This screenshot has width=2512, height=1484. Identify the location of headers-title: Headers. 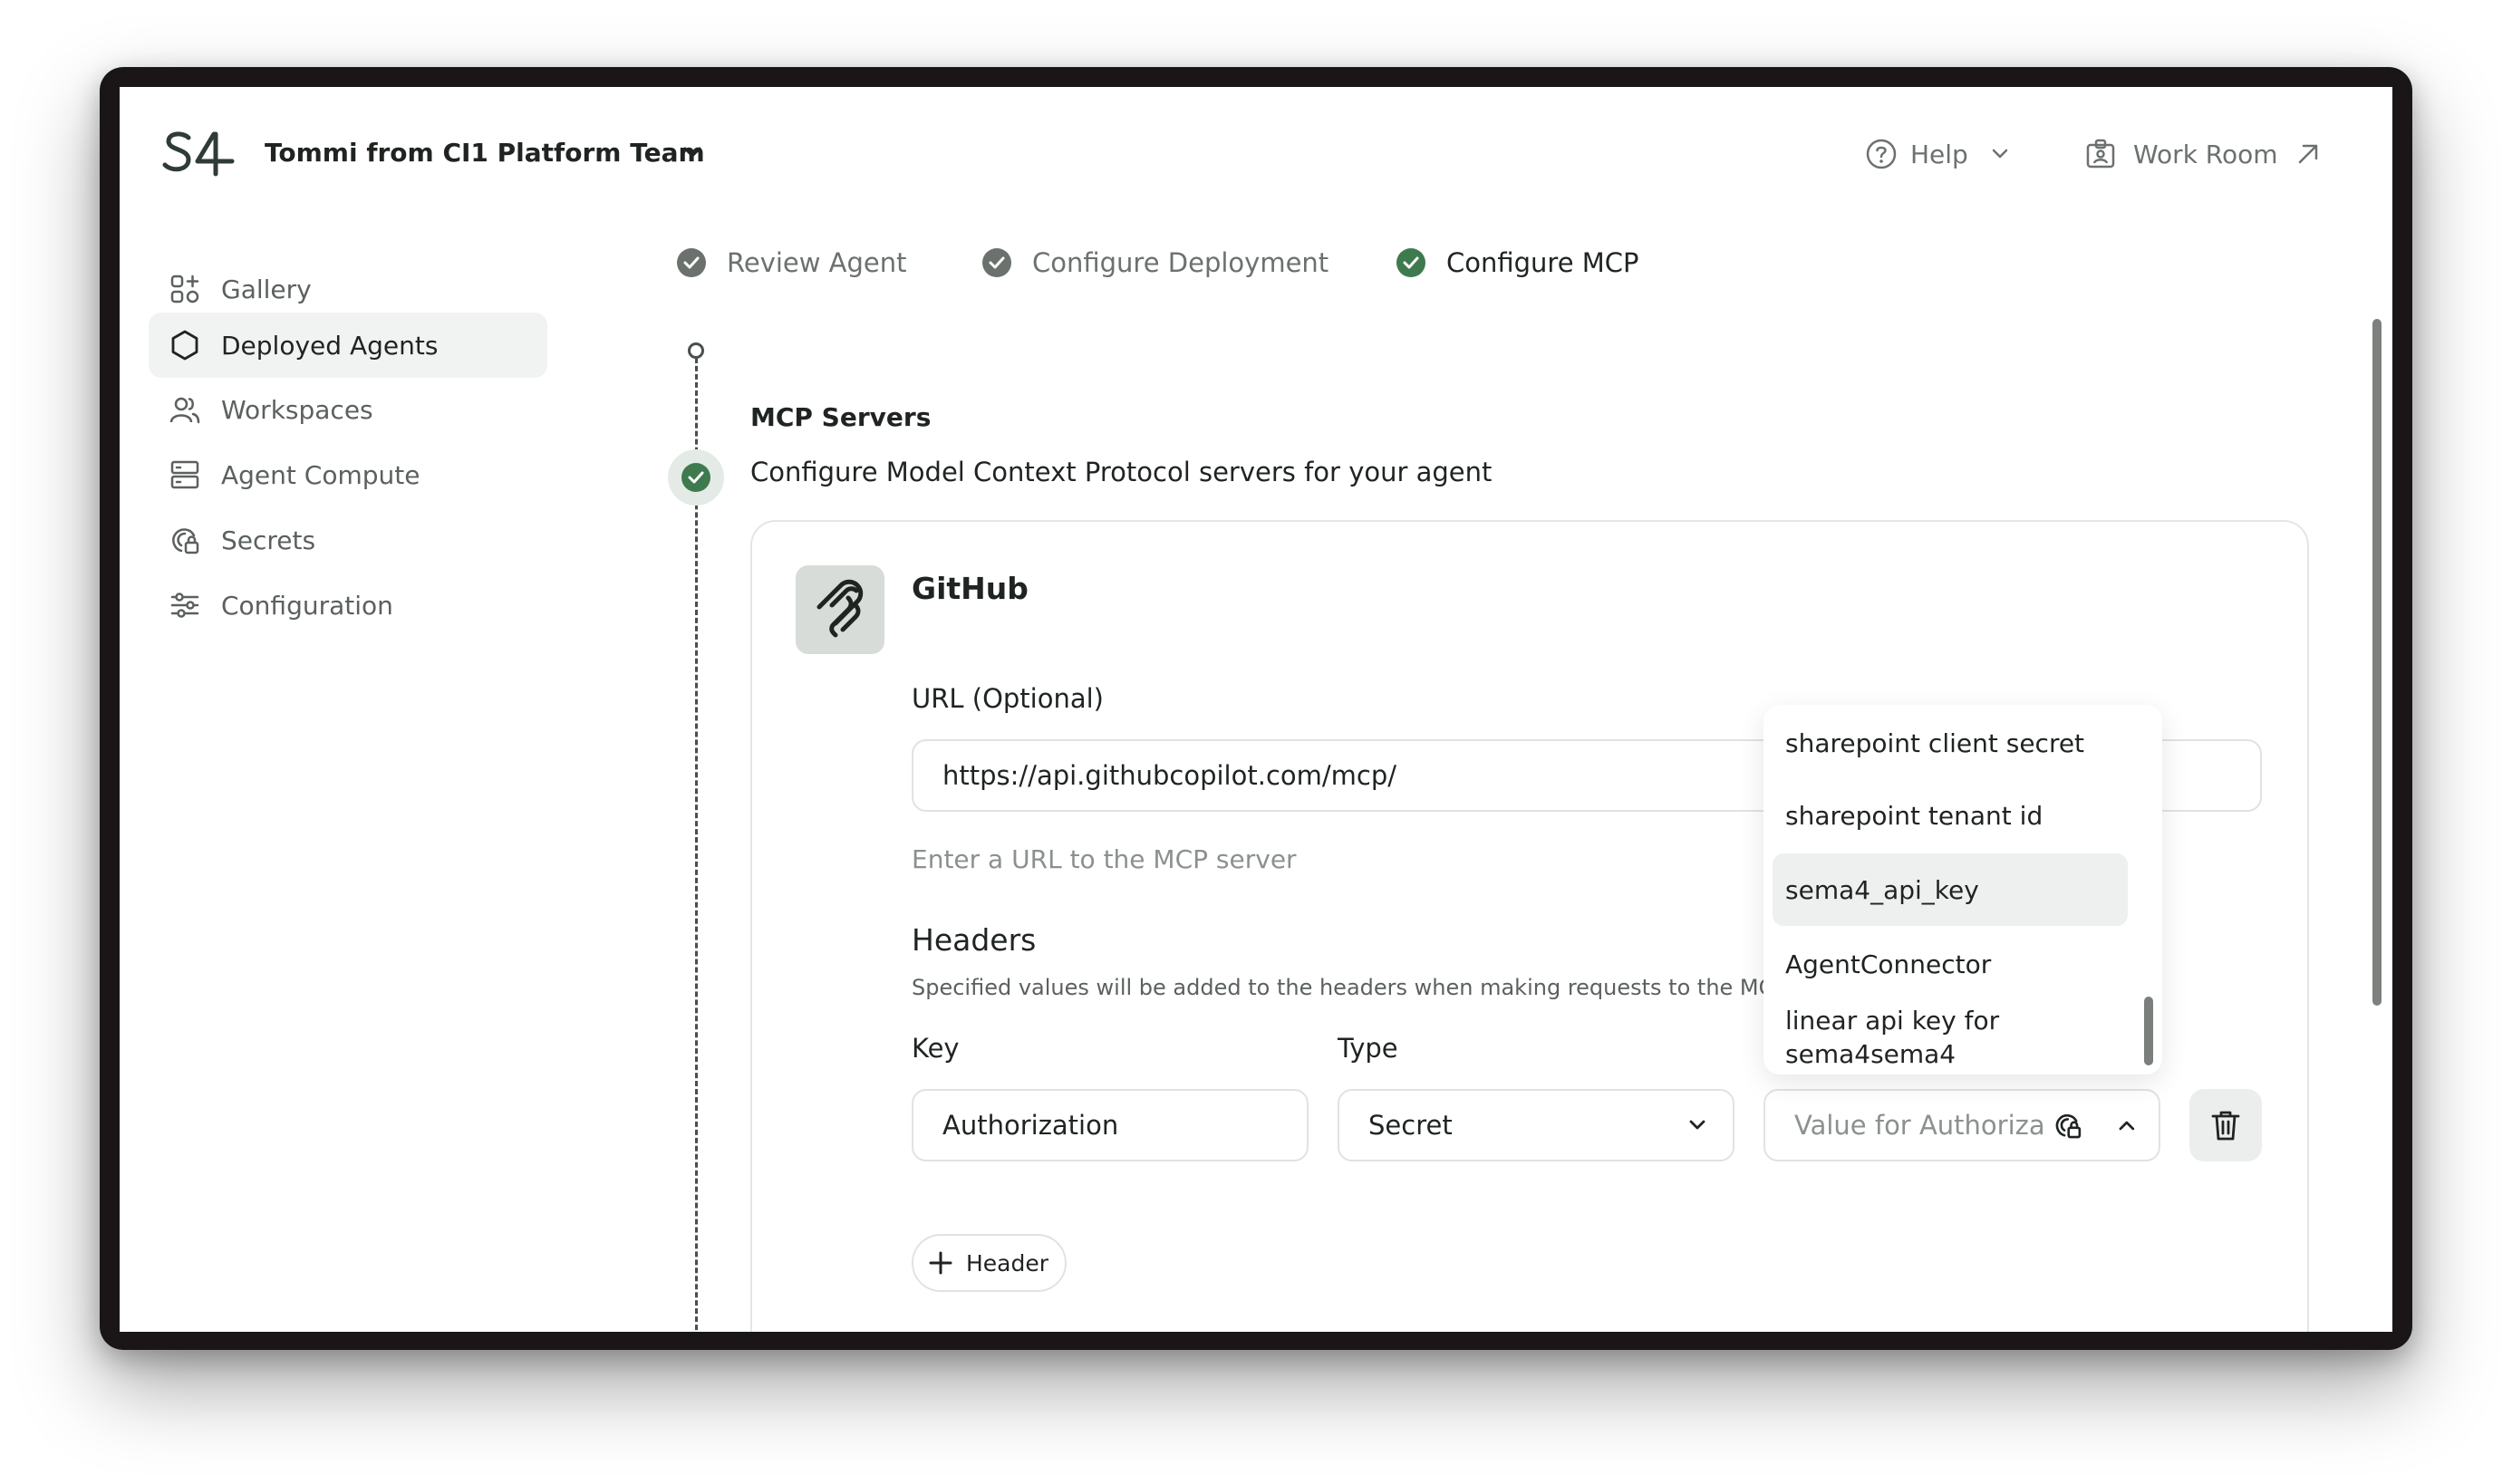
(975, 940).